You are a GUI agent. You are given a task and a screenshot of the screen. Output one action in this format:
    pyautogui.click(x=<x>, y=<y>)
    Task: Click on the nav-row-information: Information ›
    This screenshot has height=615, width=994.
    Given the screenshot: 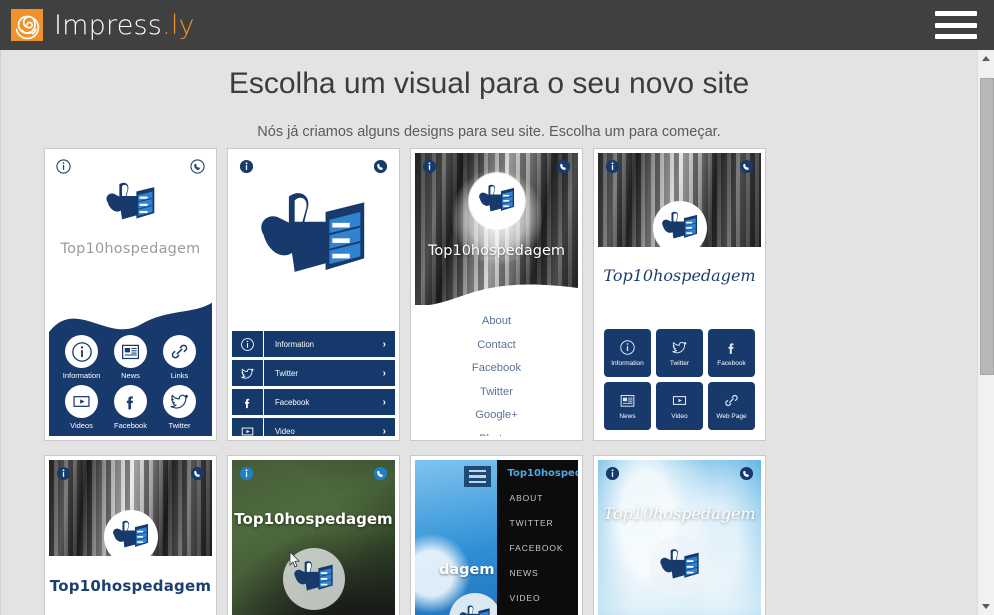 What is the action you would take?
    pyautogui.click(x=313, y=344)
    